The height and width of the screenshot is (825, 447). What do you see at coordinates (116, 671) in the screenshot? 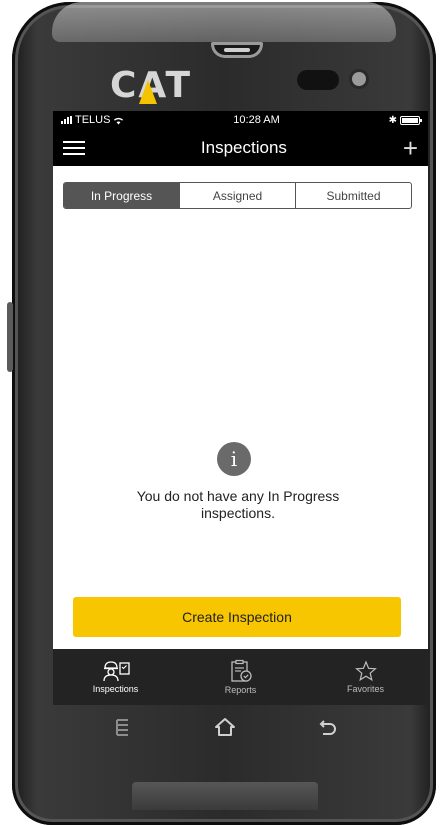
I see `inspector-icon` at bounding box center [116, 671].